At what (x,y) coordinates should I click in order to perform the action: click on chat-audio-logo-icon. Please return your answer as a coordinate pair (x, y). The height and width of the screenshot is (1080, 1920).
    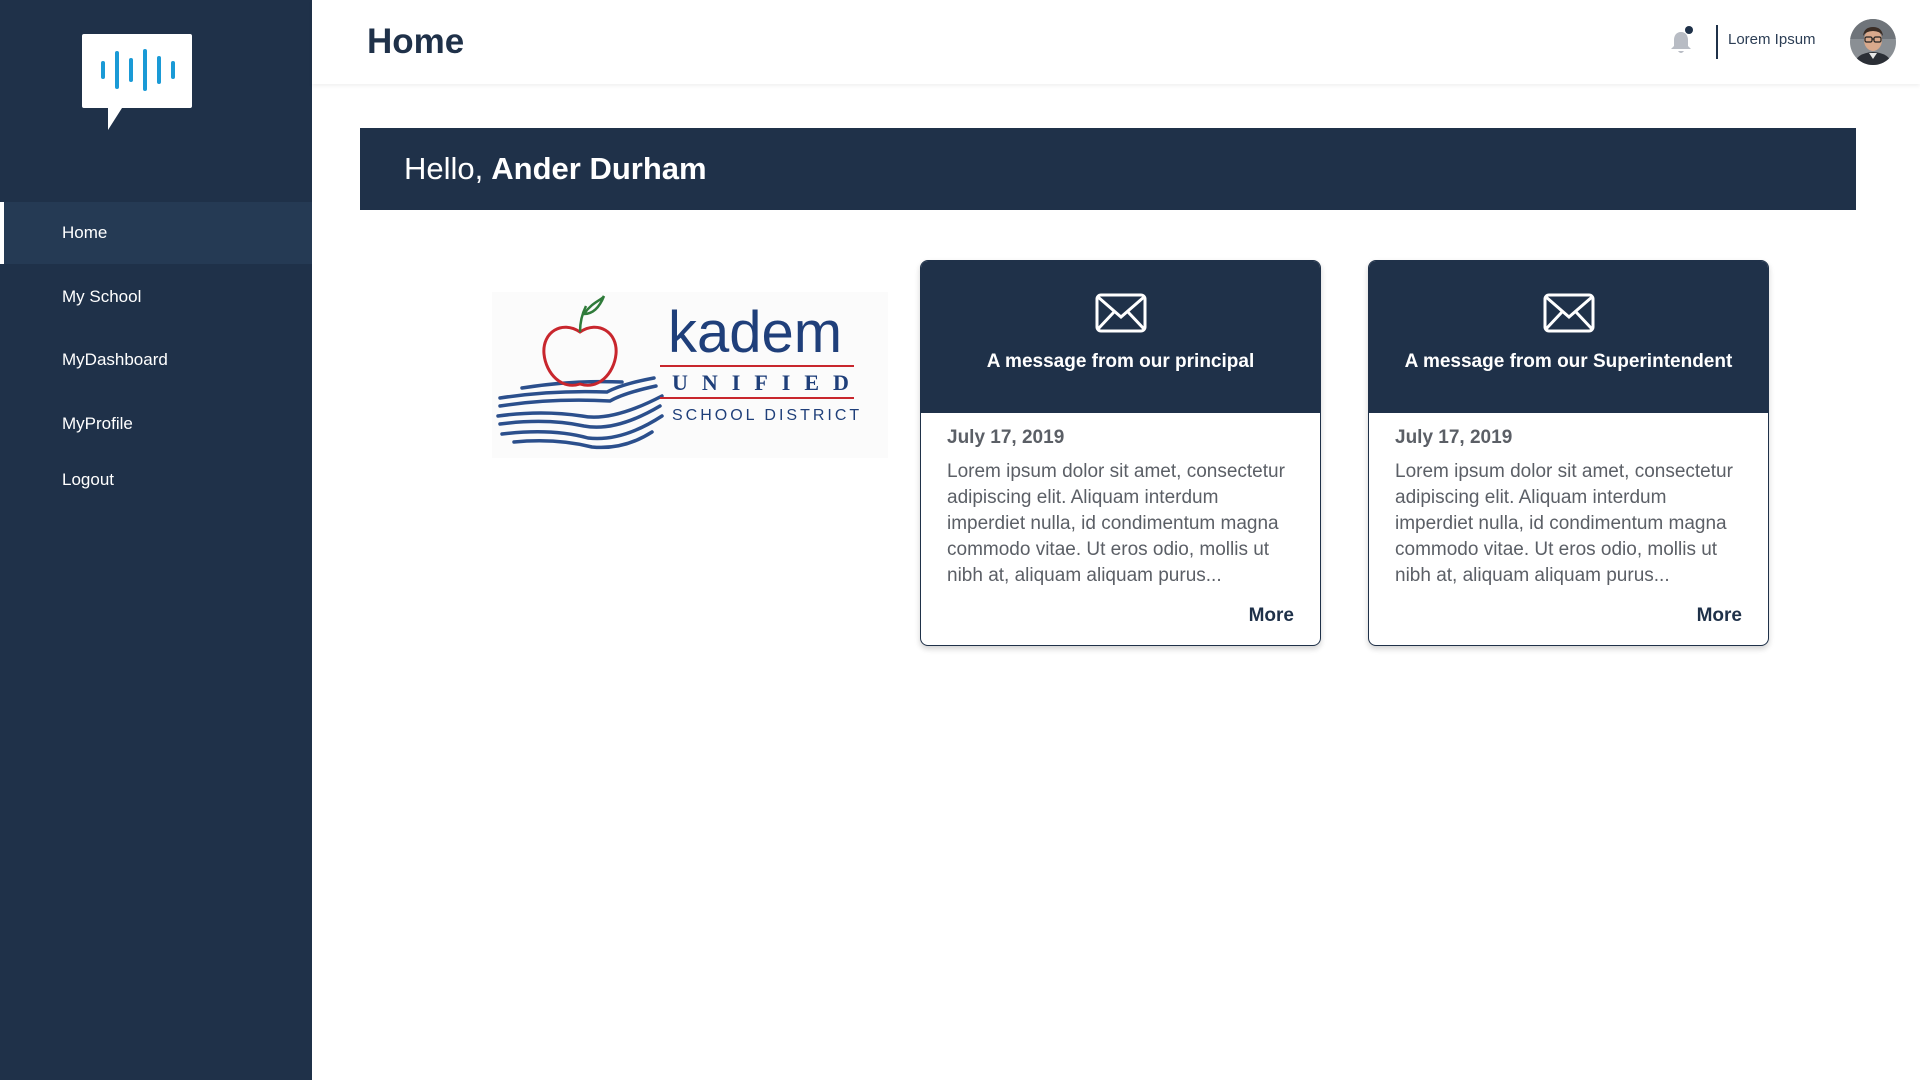
    Looking at the image, I should click on (137, 82).